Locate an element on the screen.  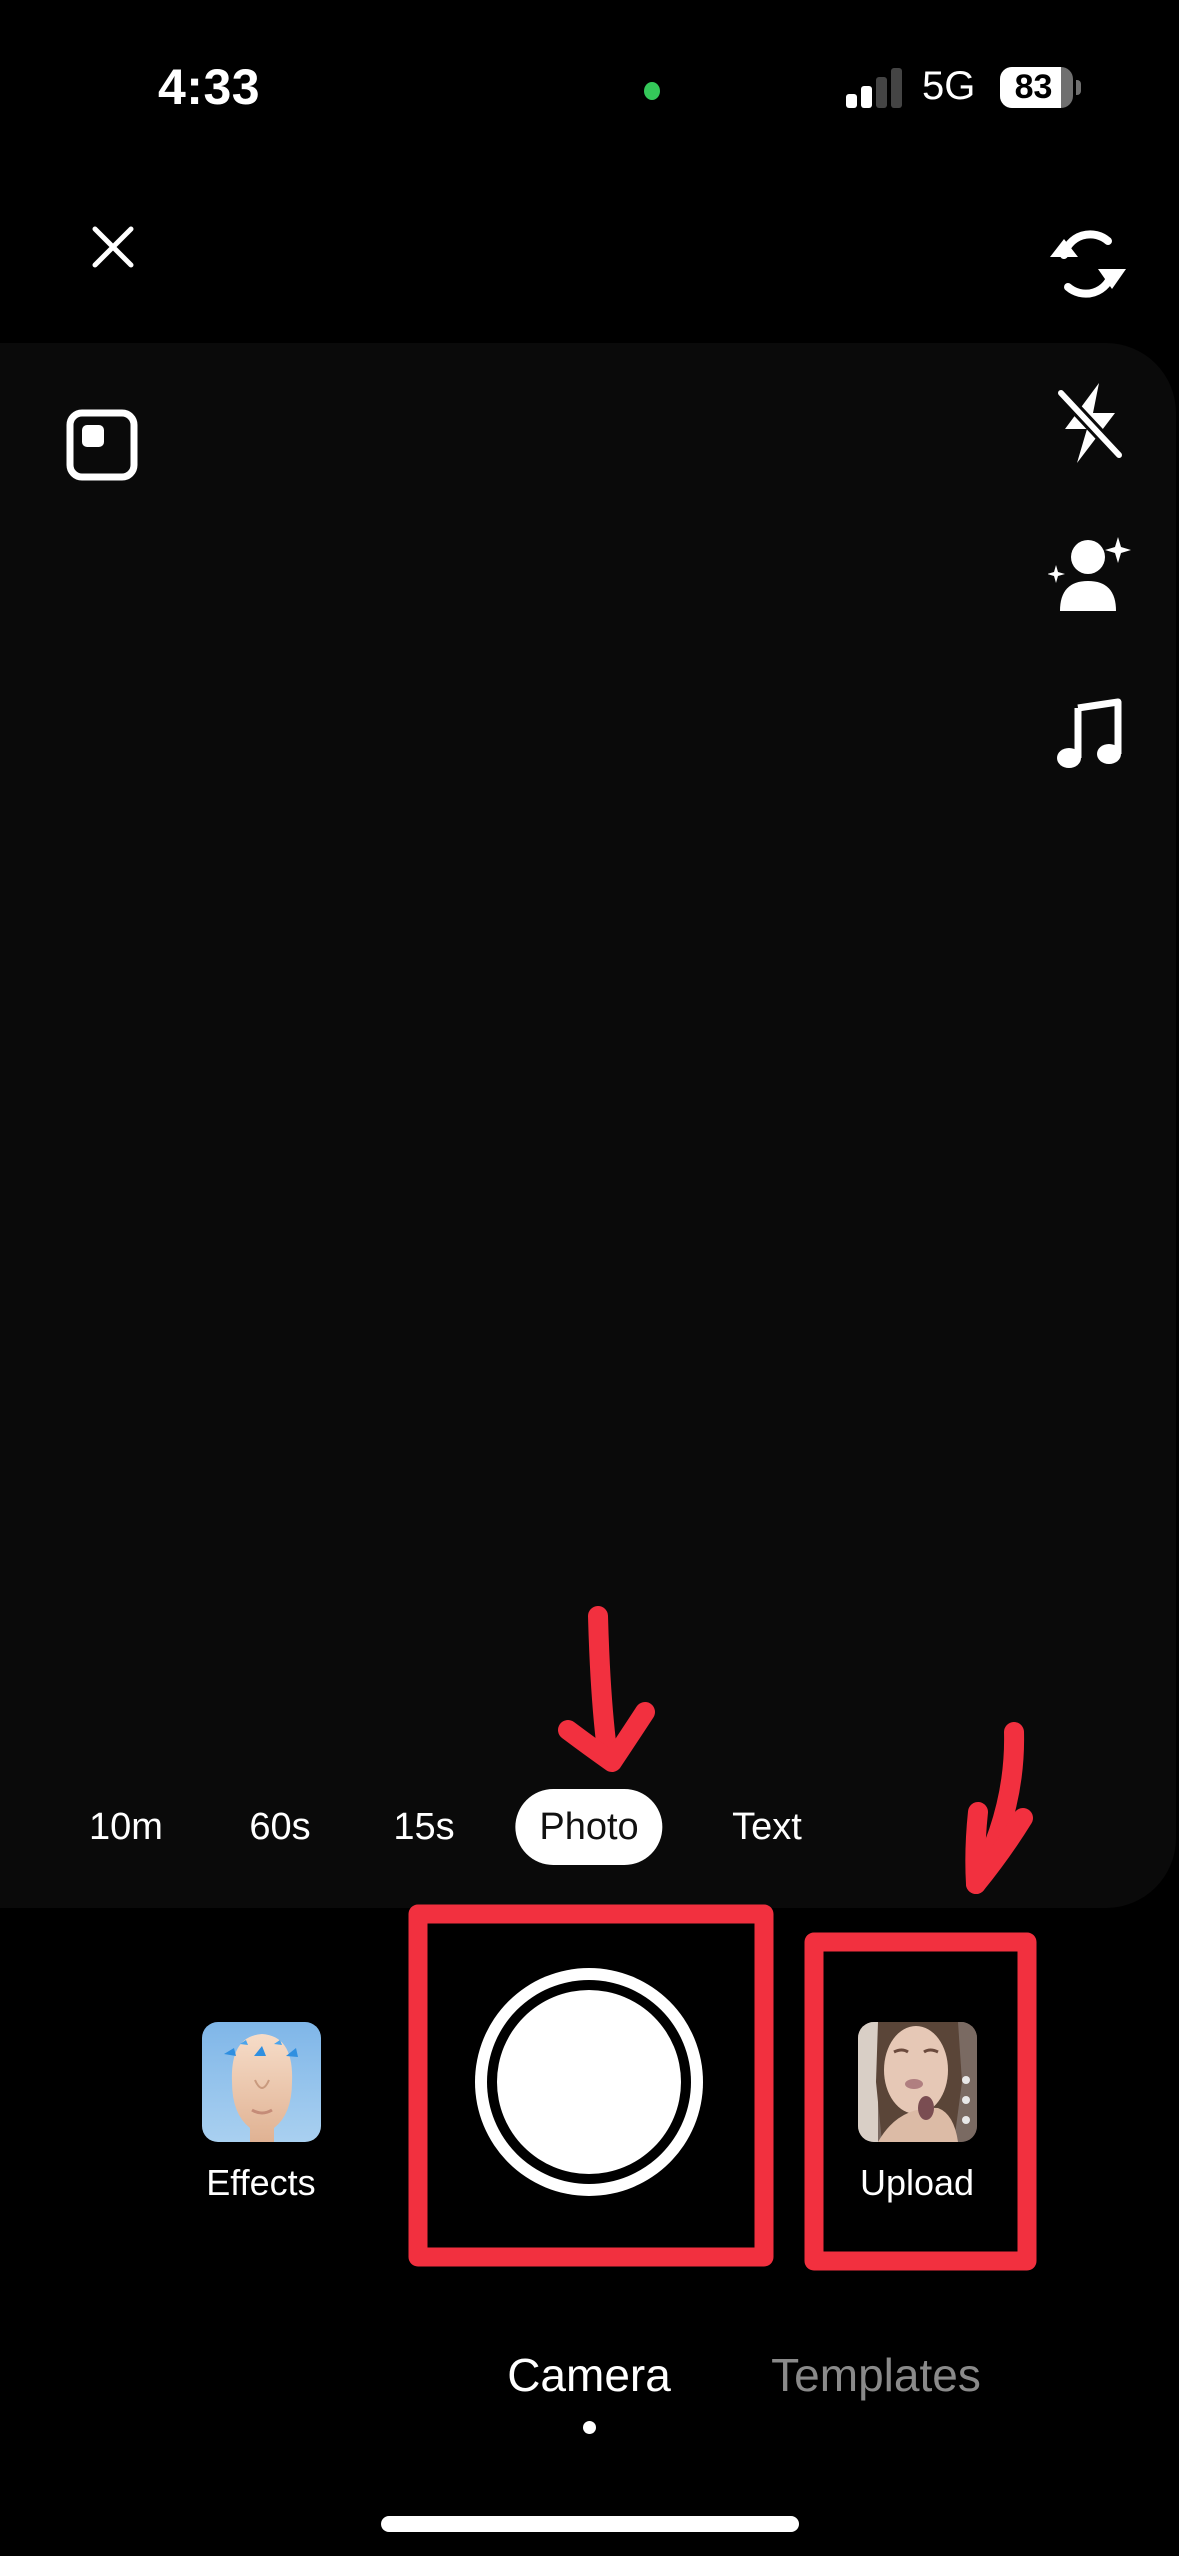
close-button is located at coordinates (113, 247).